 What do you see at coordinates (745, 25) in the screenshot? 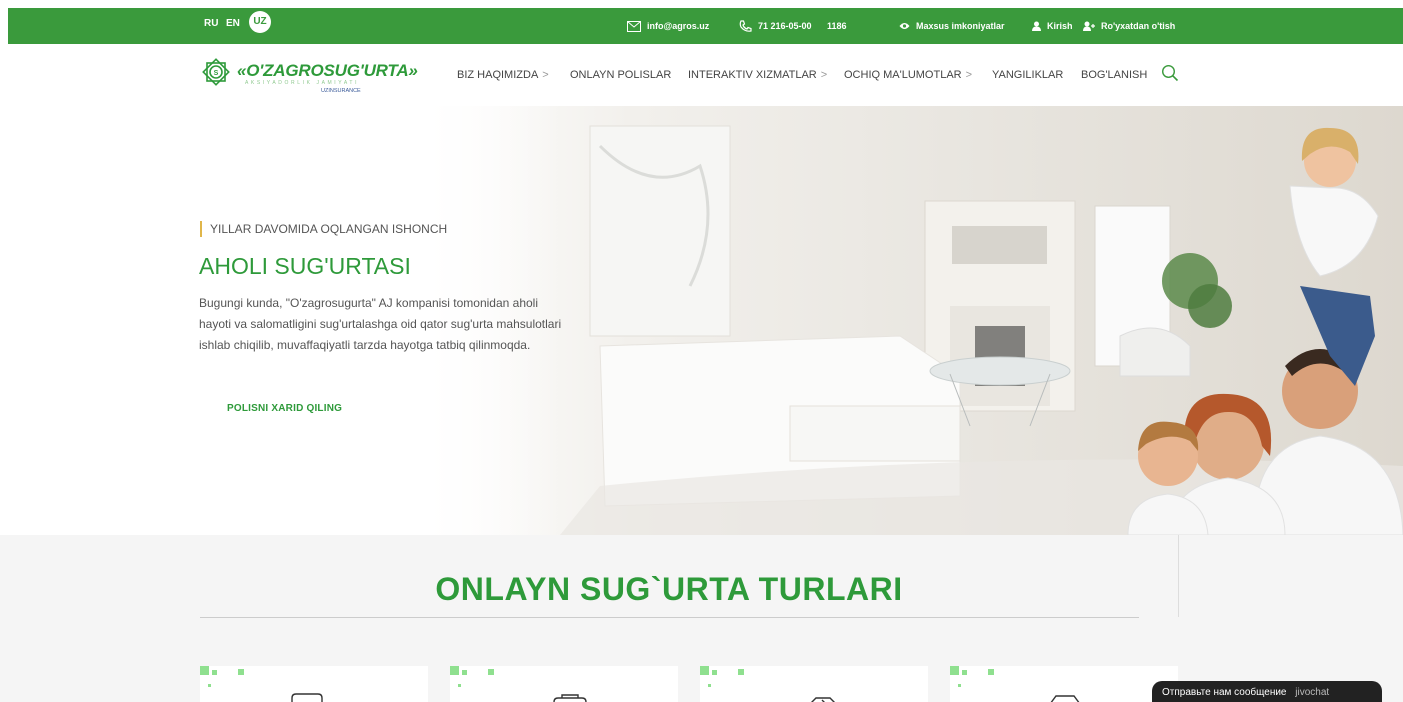
I see `phone-icon` at bounding box center [745, 25].